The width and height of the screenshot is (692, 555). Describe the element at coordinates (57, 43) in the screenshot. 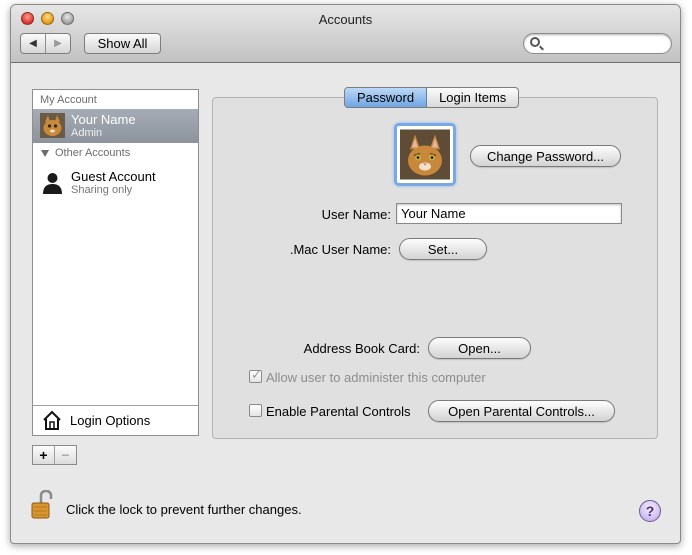

I see `forward-button: ▶` at that location.